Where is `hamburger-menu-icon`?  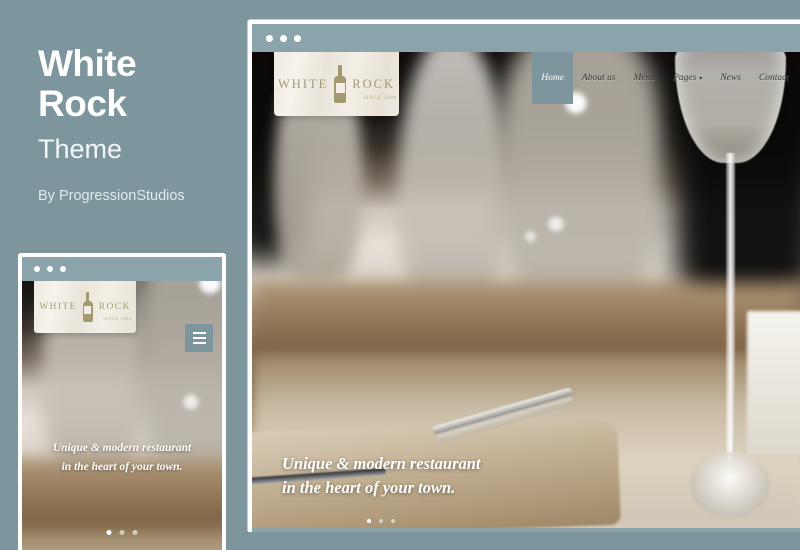
hamburger-menu-icon is located at coordinates (199, 338).